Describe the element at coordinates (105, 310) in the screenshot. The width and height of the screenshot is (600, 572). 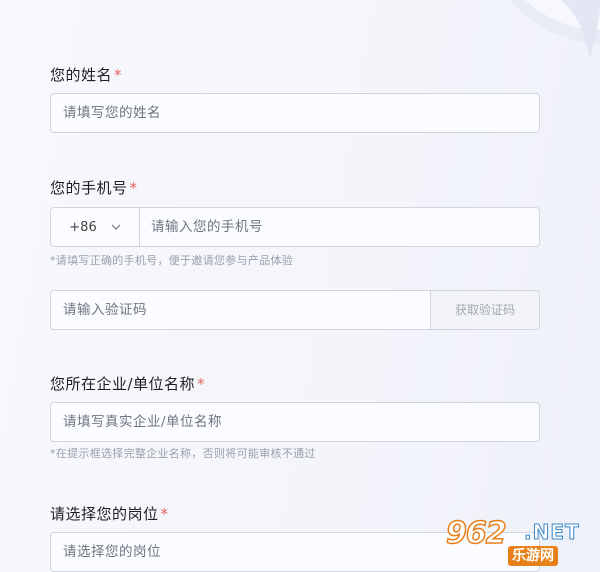
I see `verify-code-input: 请输入验证码` at that location.